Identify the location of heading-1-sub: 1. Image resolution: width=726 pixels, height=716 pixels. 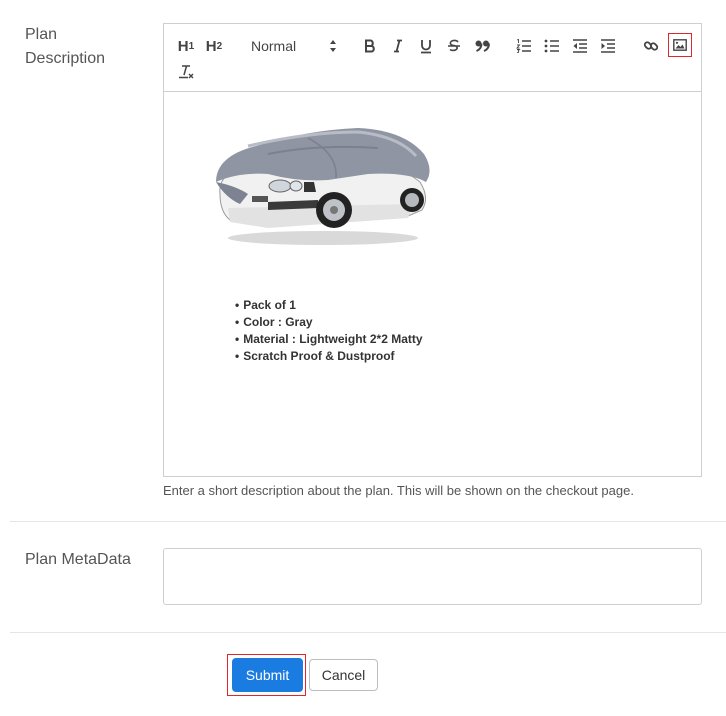
(191, 46).